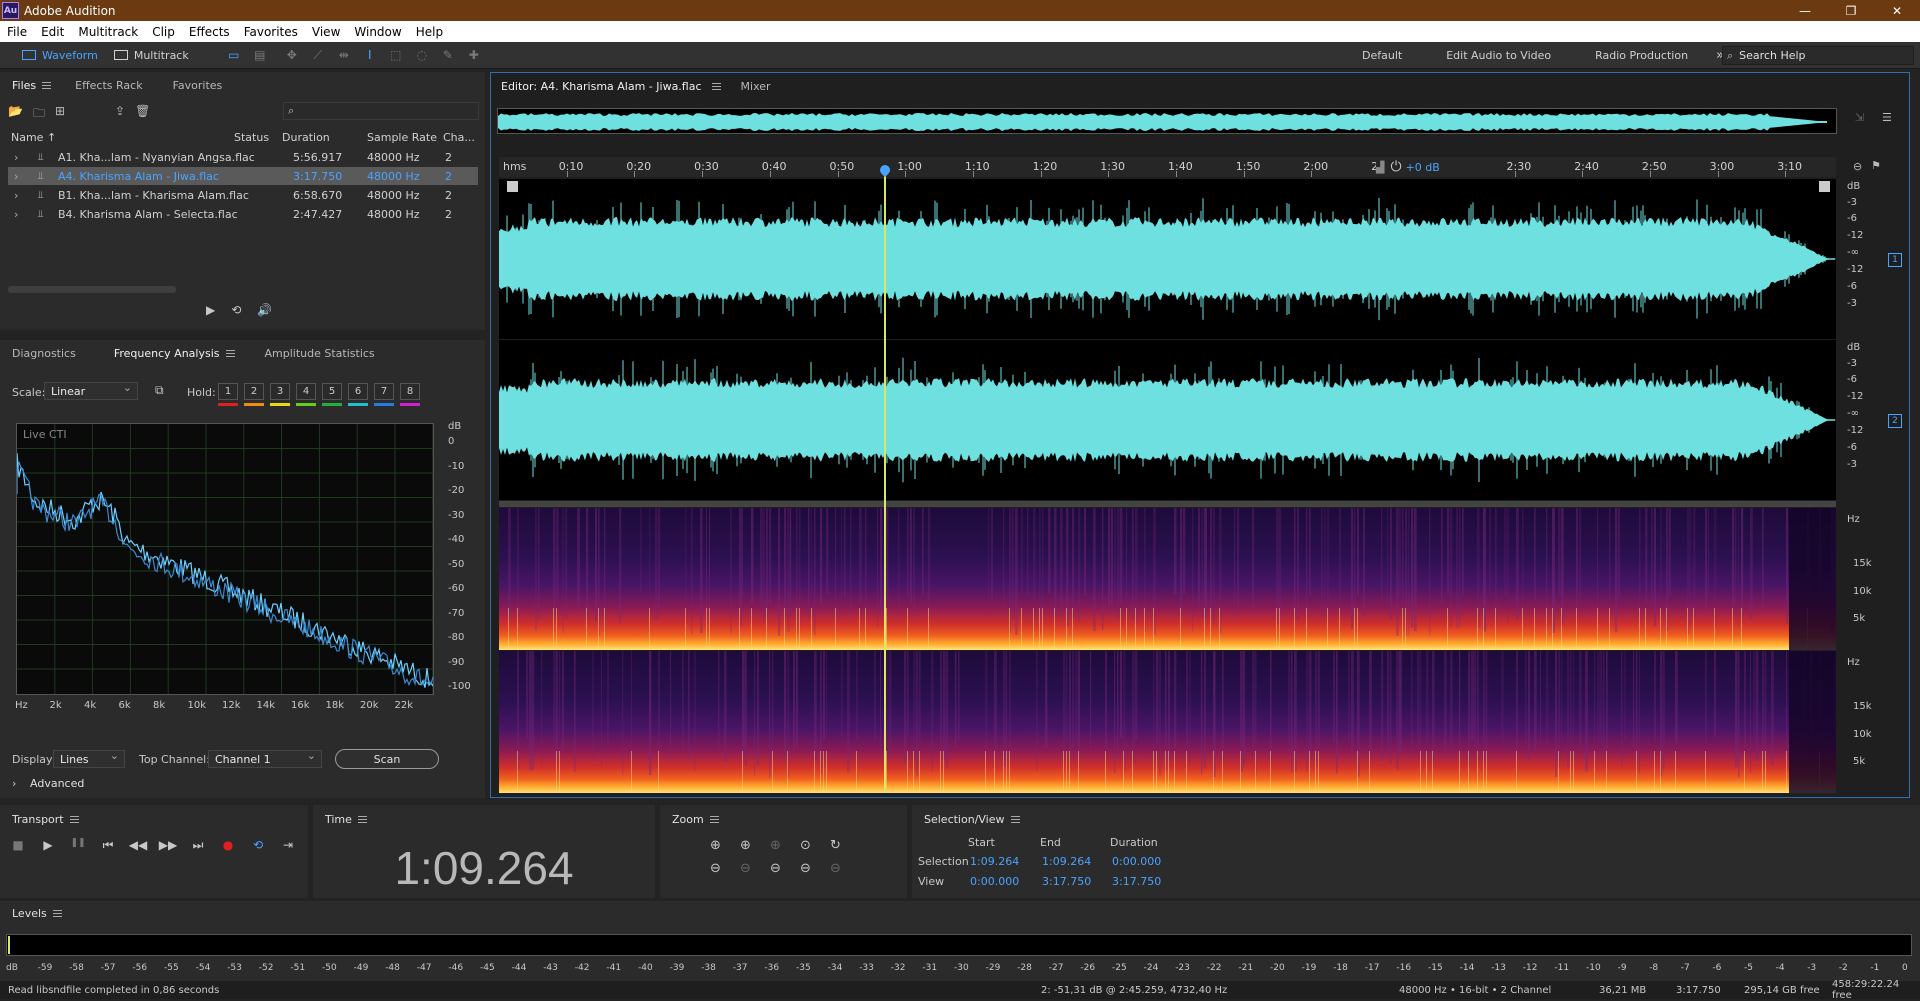 The width and height of the screenshot is (1920, 1001). I want to click on skip-selection-icon: ⇥, so click(288, 847).